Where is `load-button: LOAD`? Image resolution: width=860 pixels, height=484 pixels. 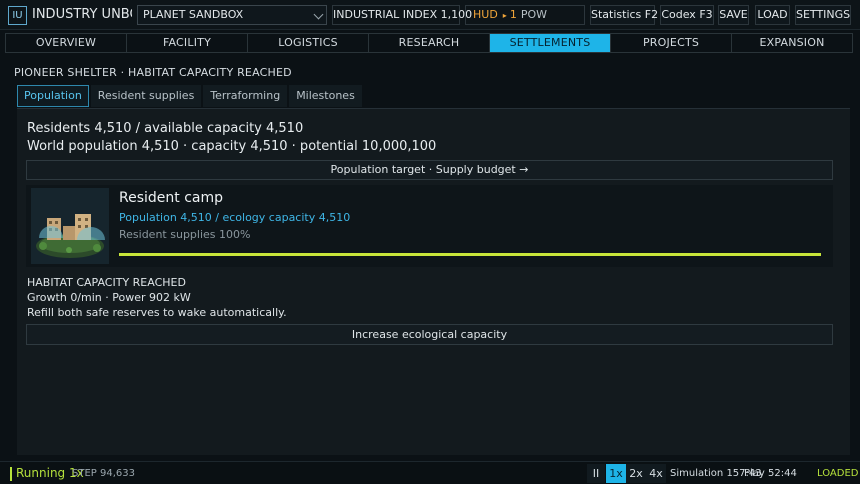
load-button: LOAD is located at coordinates (772, 15).